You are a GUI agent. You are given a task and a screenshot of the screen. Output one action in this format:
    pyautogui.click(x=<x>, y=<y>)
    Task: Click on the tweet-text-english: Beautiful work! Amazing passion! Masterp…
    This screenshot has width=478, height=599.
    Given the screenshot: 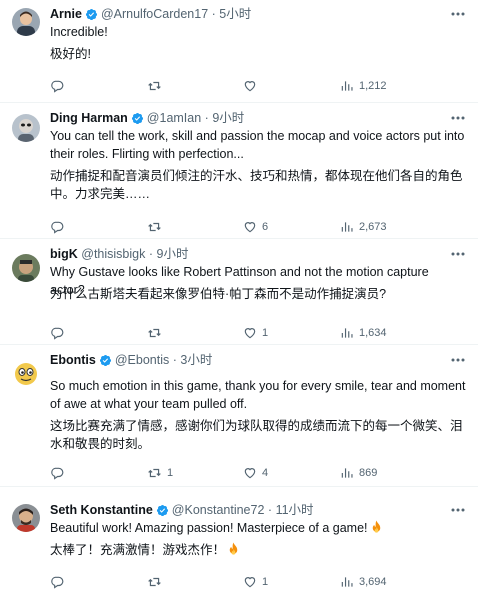 What is the action you would take?
    pyautogui.click(x=258, y=529)
    